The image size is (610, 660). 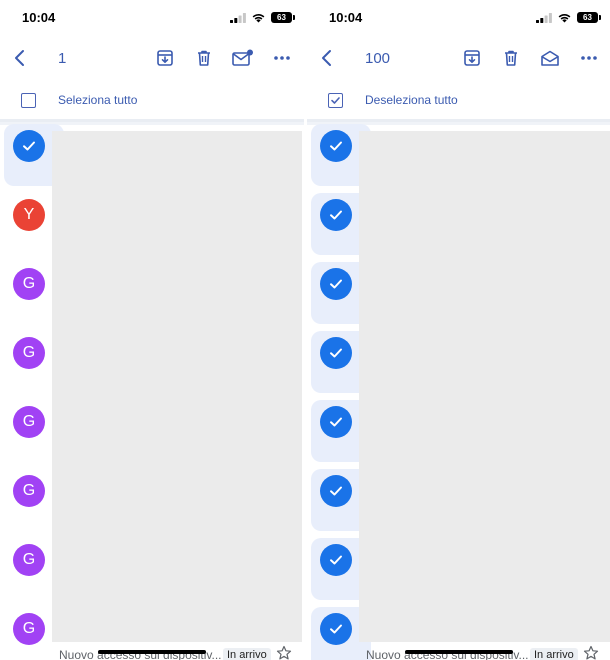 I want to click on mark-unread-button, so click(x=243, y=58).